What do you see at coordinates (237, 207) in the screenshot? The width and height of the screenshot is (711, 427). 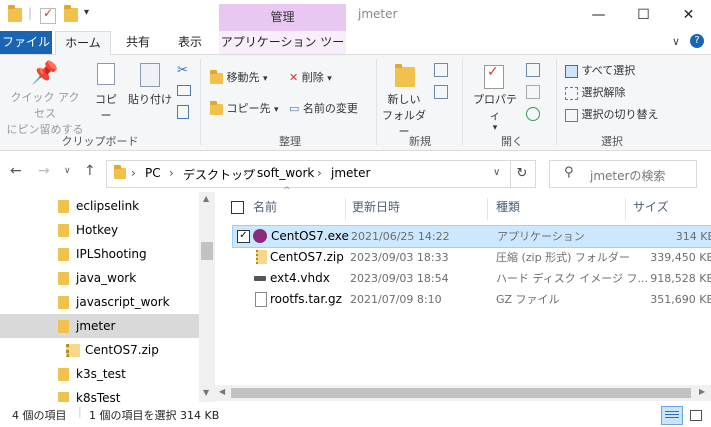 I see `select-all-checkbox` at bounding box center [237, 207].